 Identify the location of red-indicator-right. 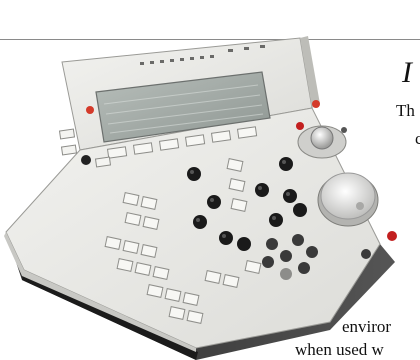
(316, 104).